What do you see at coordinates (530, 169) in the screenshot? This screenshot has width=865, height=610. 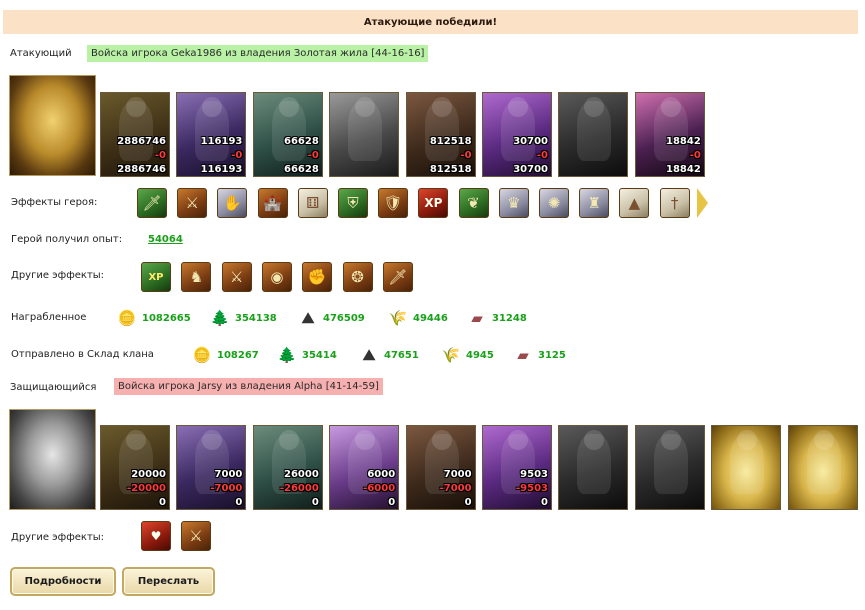 I see `unit-count-after: 30700` at bounding box center [530, 169].